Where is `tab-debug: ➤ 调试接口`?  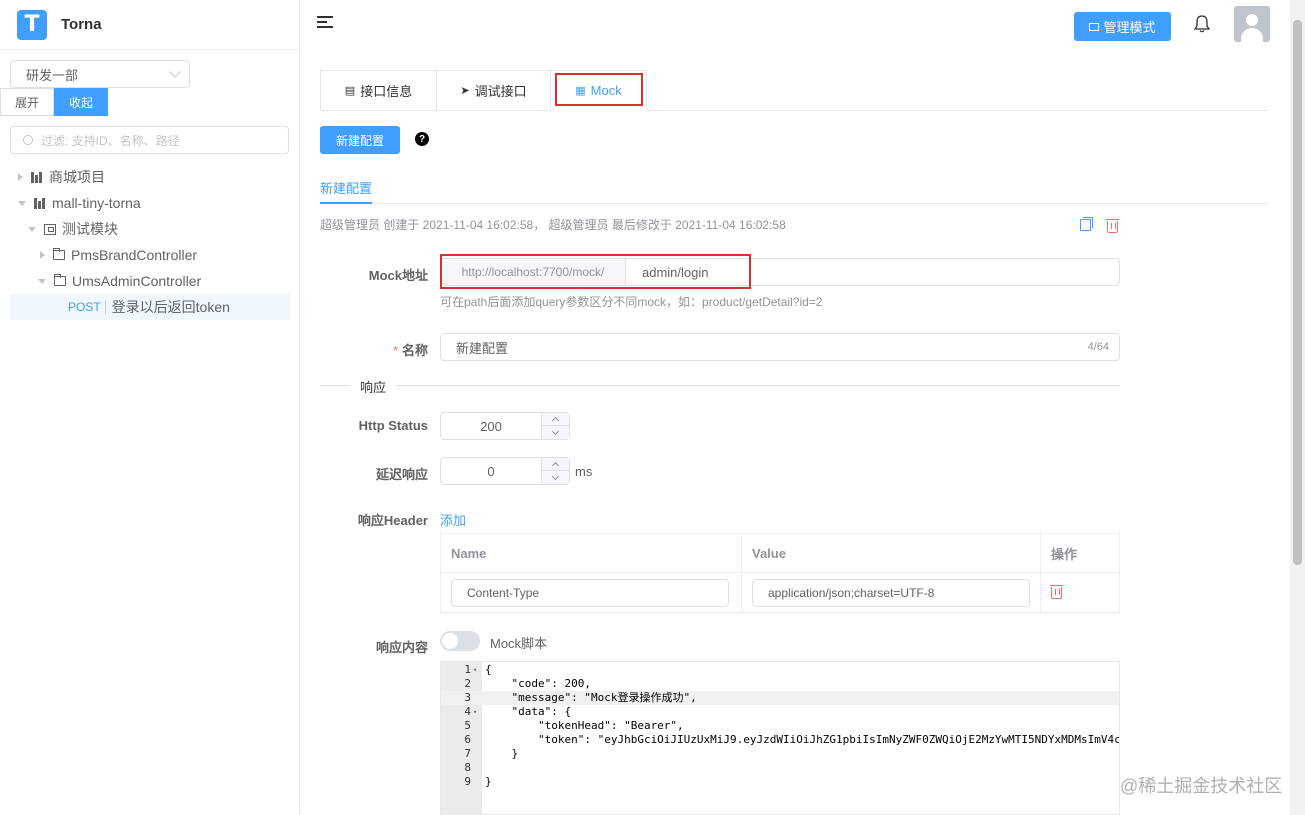 tab-debug: ➤ 调试接口 is located at coordinates (493, 90).